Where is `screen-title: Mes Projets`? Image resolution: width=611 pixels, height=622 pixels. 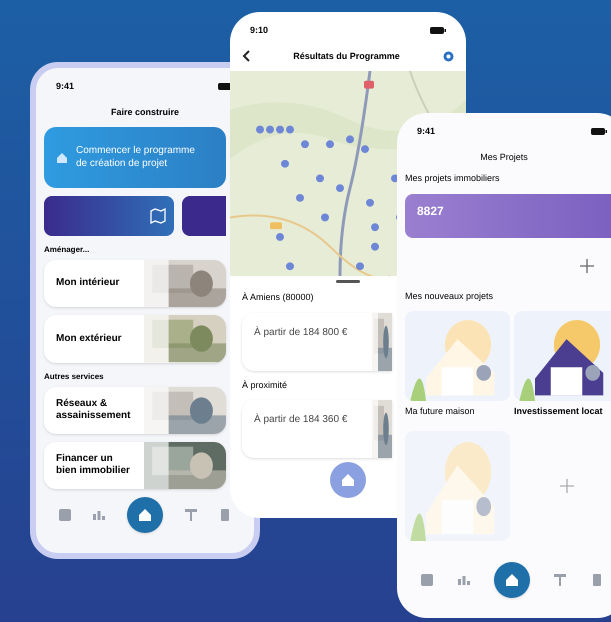
screen-title: Mes Projets is located at coordinates (504, 157).